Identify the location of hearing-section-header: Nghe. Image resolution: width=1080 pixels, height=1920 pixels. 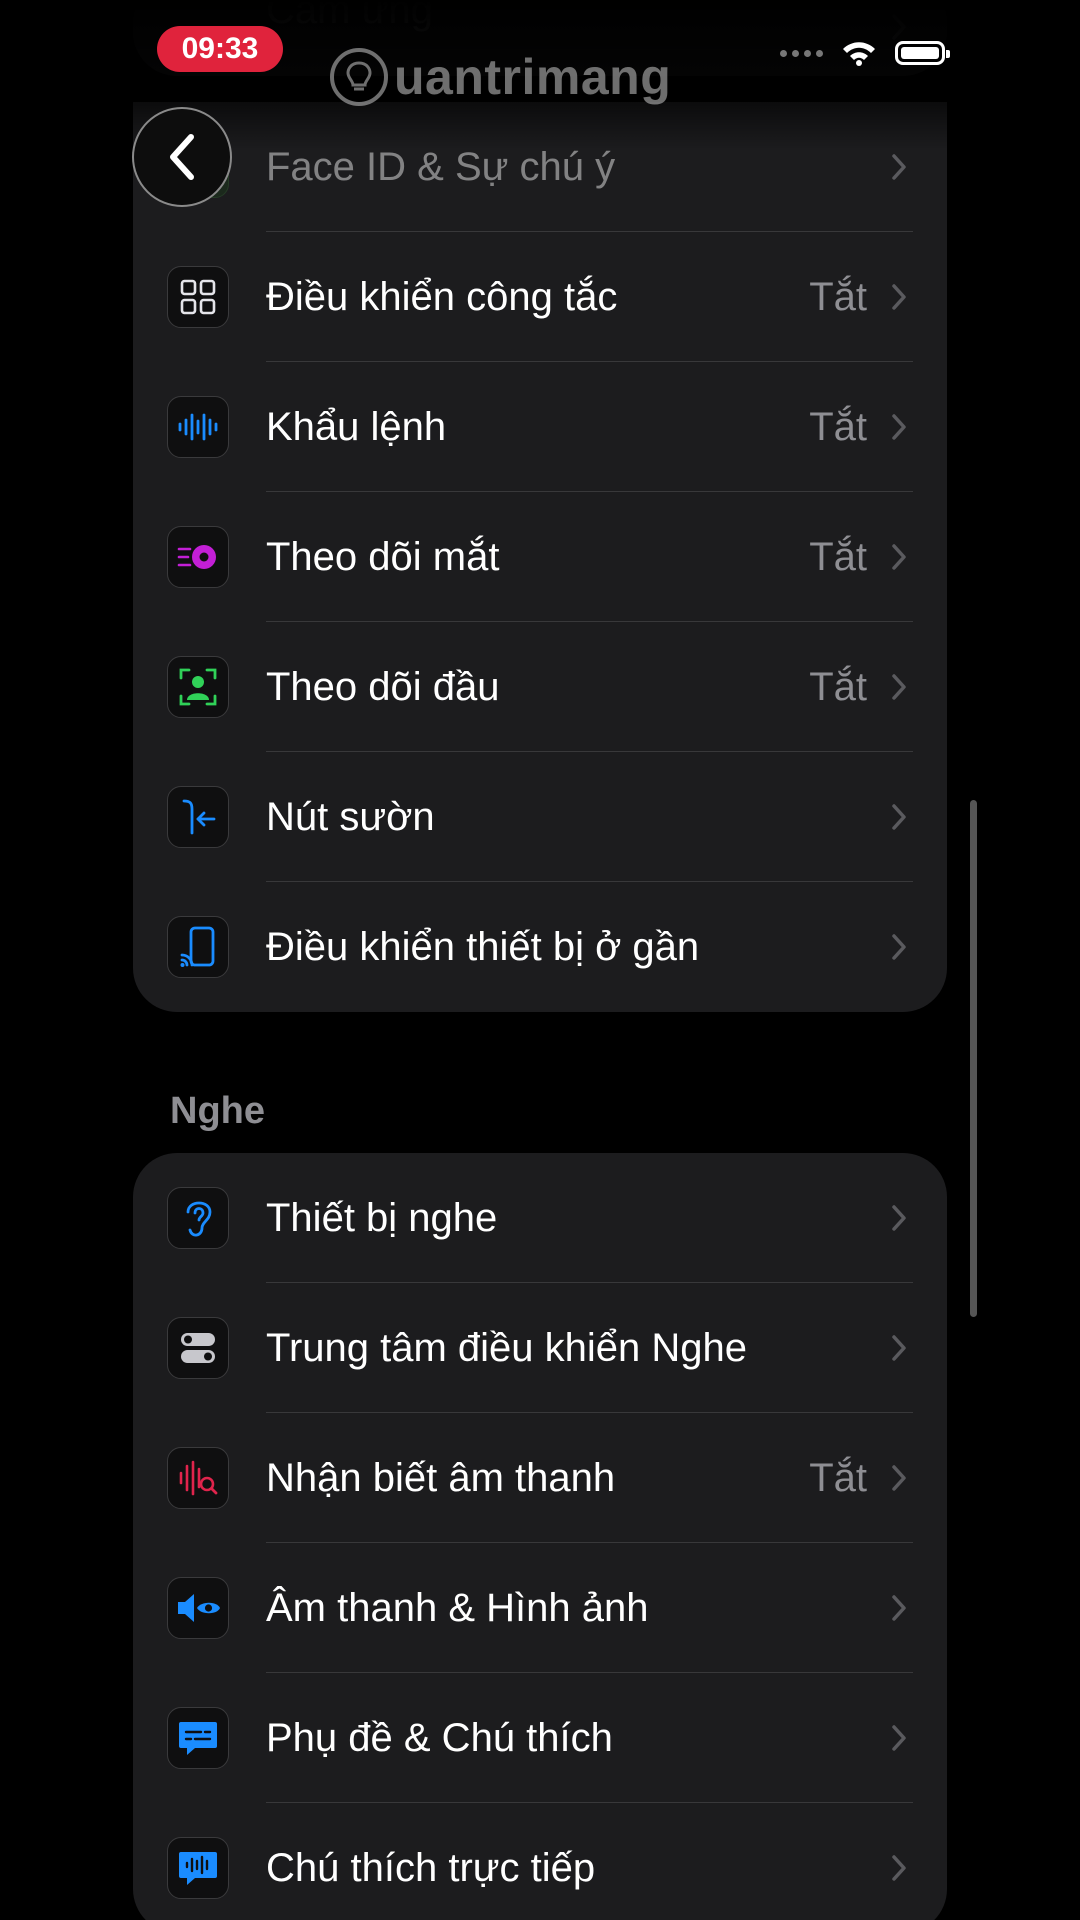
(217, 1111).